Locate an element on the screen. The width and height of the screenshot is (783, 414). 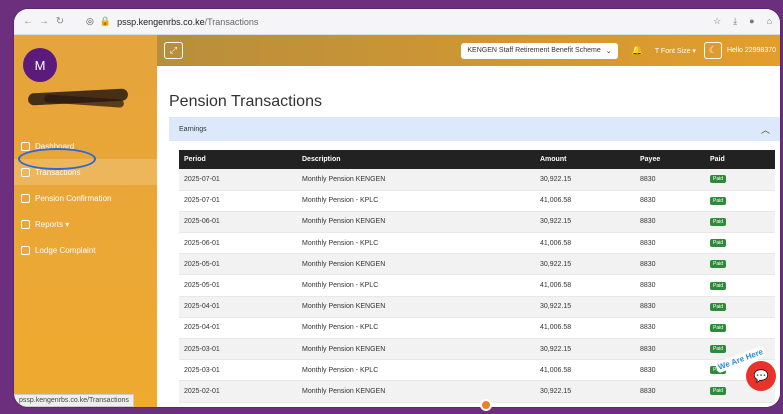
column-header: Amount is located at coordinates (585, 159).